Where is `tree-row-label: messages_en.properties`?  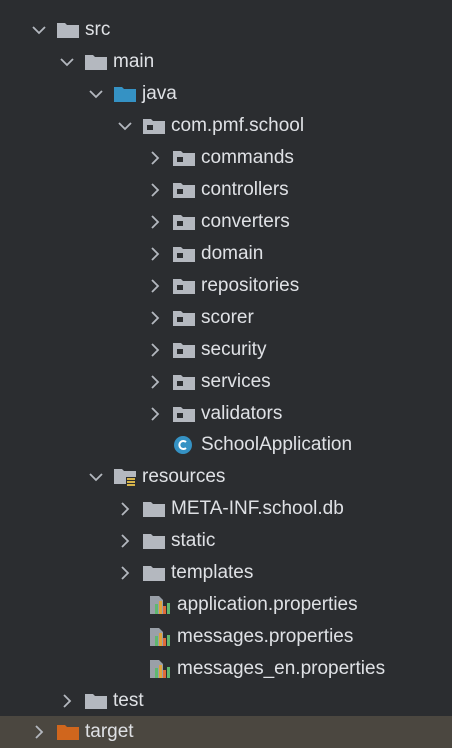
tree-row-label: messages_en.properties is located at coordinates (281, 668).